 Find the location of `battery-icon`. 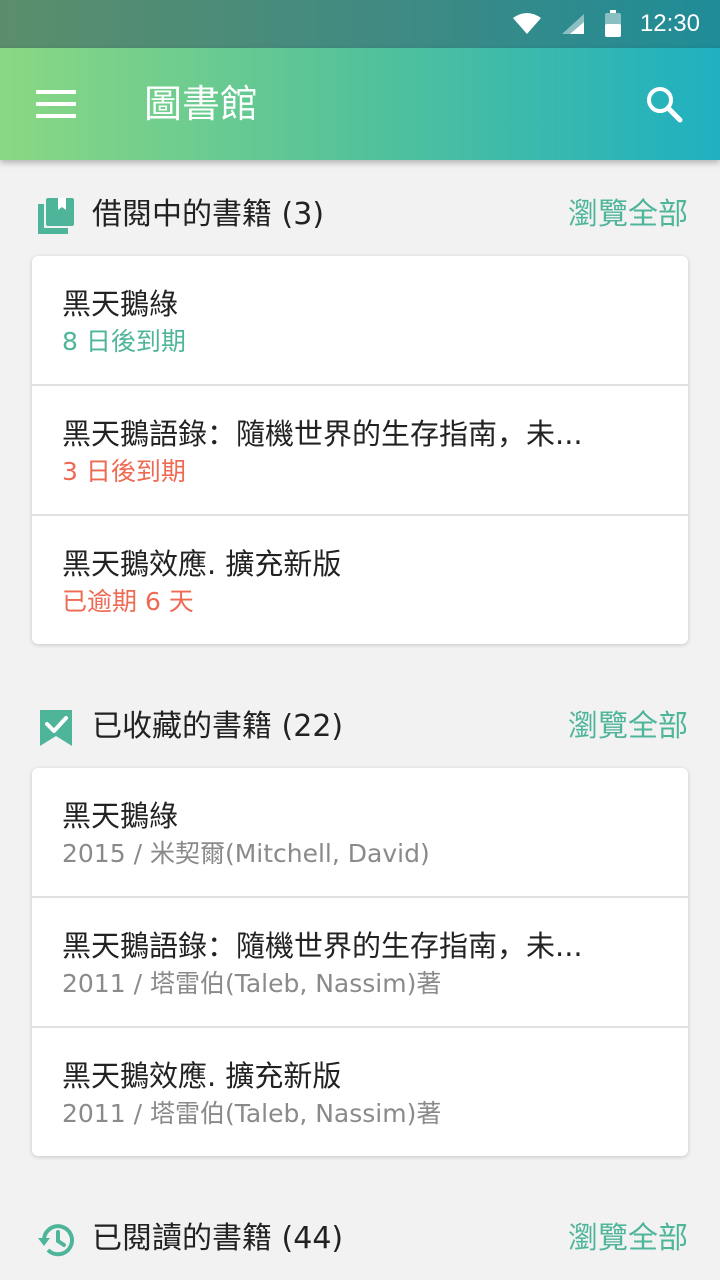

battery-icon is located at coordinates (612, 23).